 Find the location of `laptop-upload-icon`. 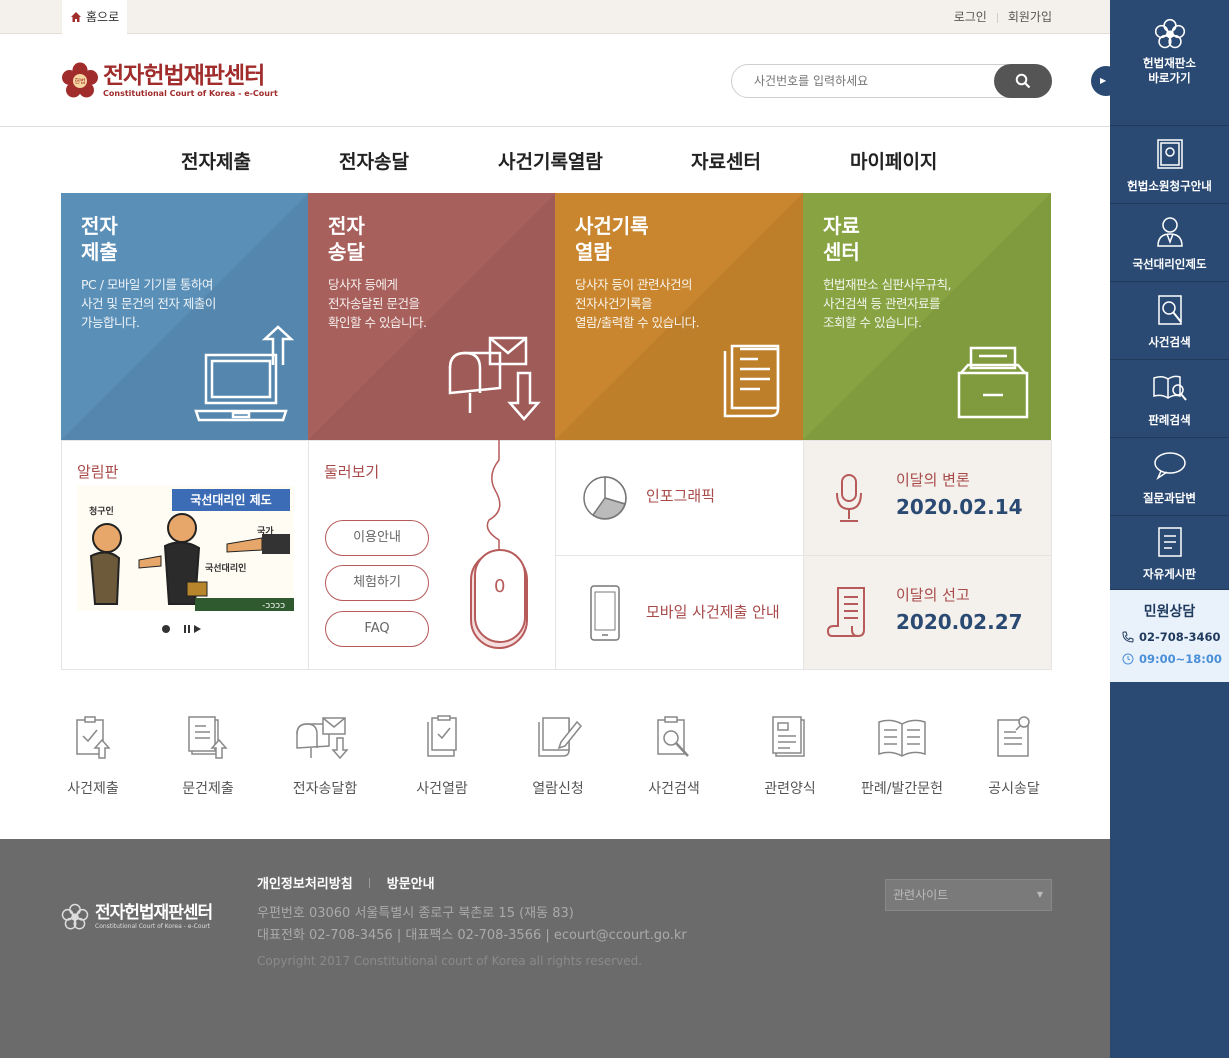

laptop-upload-icon is located at coordinates (244, 373).